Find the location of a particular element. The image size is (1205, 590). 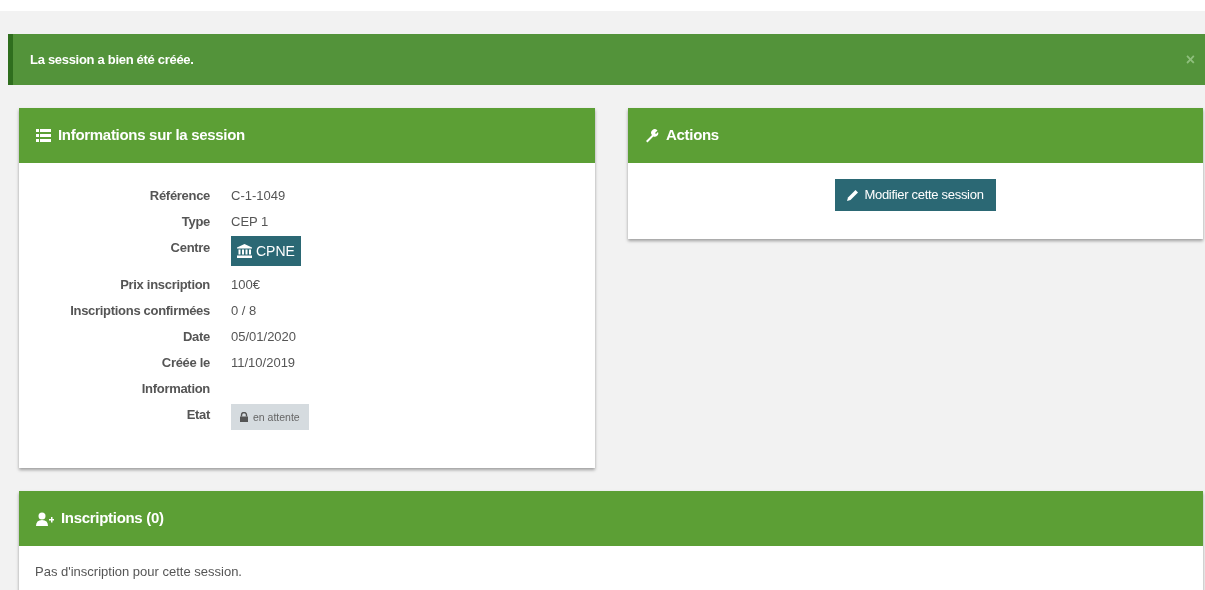

field-label: Référence is located at coordinates (179, 196).